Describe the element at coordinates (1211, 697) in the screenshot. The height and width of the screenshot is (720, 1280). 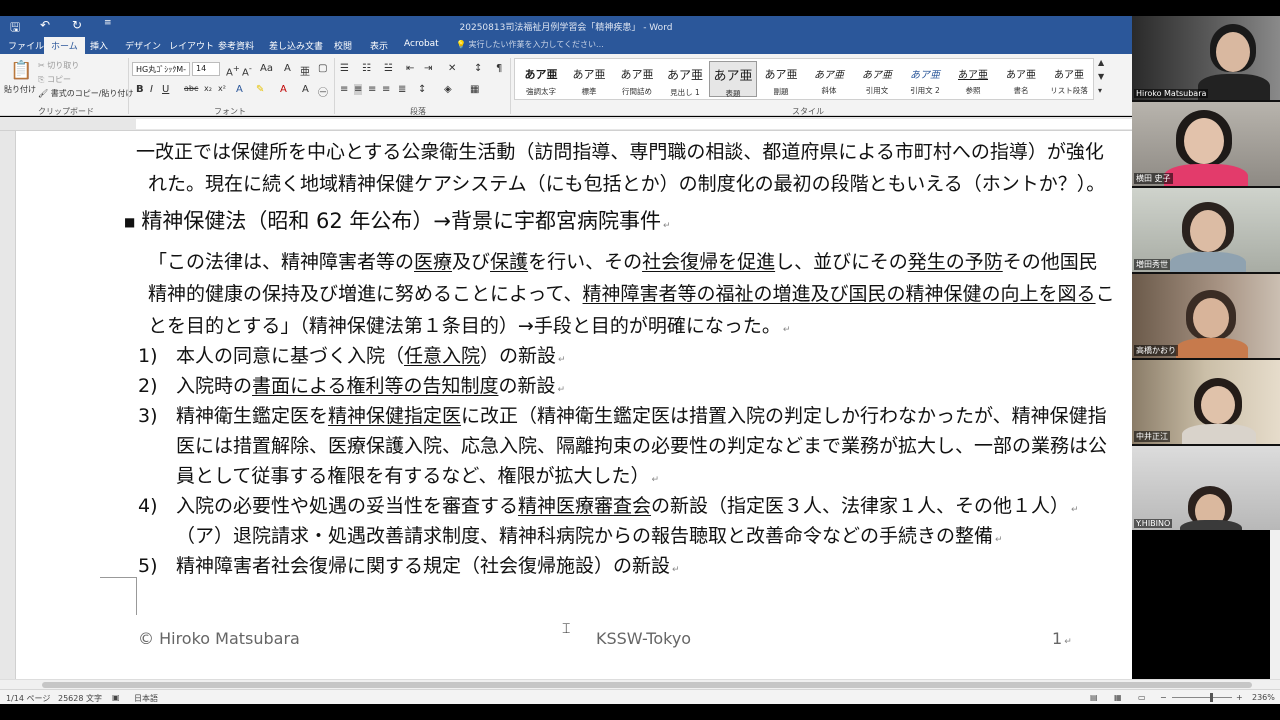
I see `zoom-slider-thumb` at that location.